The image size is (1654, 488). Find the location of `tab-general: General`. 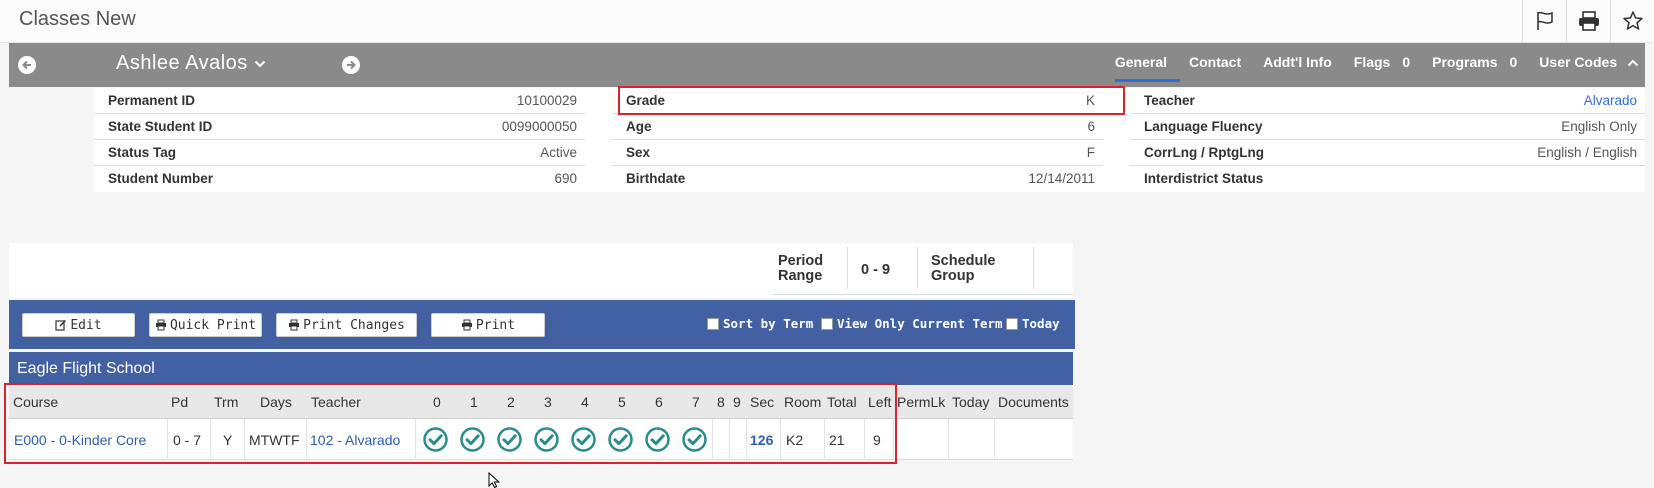

tab-general: General is located at coordinates (1142, 65).